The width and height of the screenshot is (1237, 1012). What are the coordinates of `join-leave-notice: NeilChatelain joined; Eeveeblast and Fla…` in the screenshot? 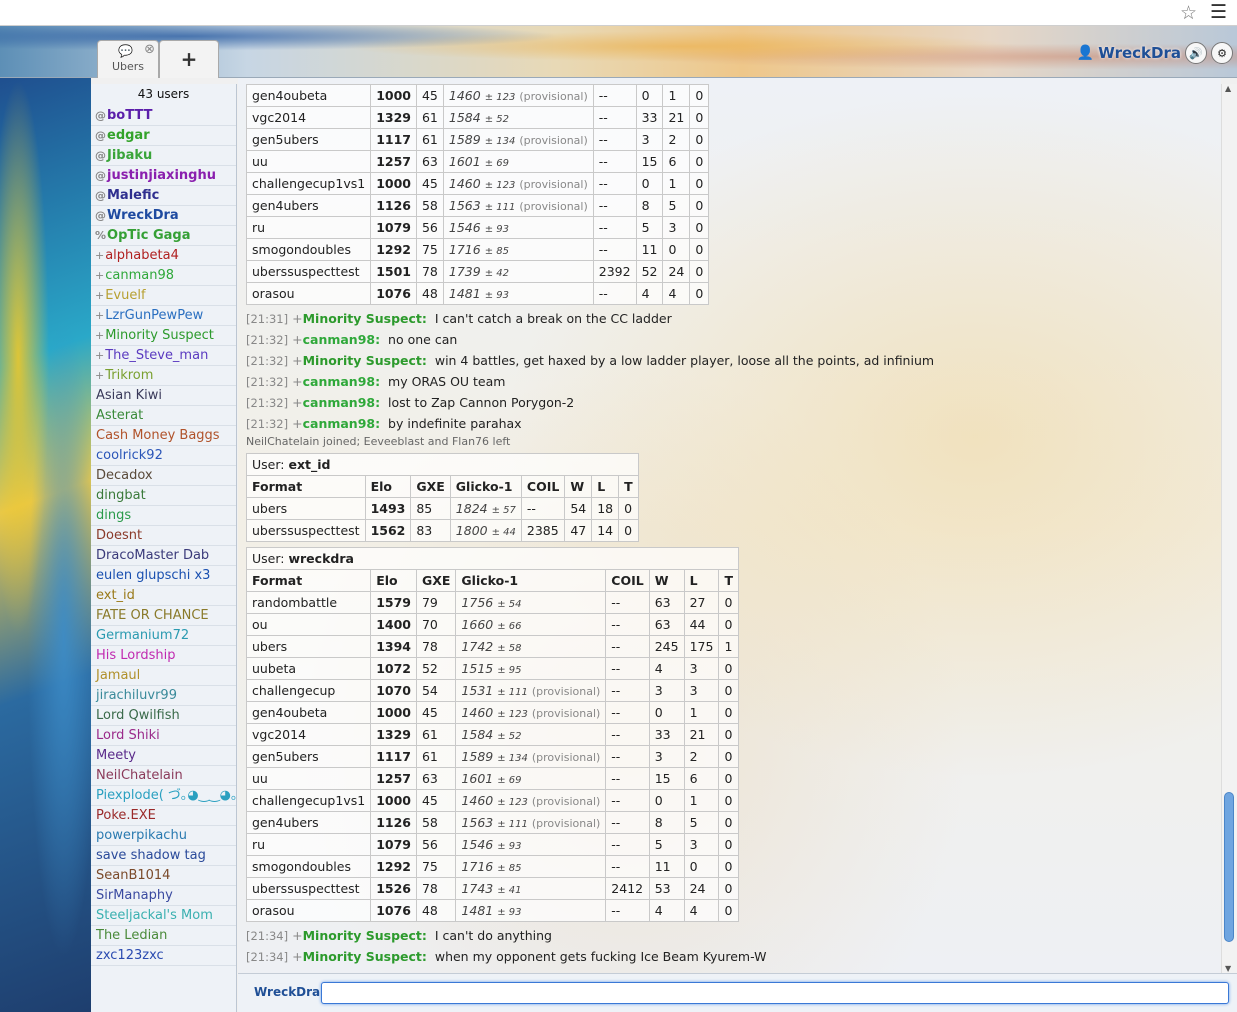 It's located at (378, 441).